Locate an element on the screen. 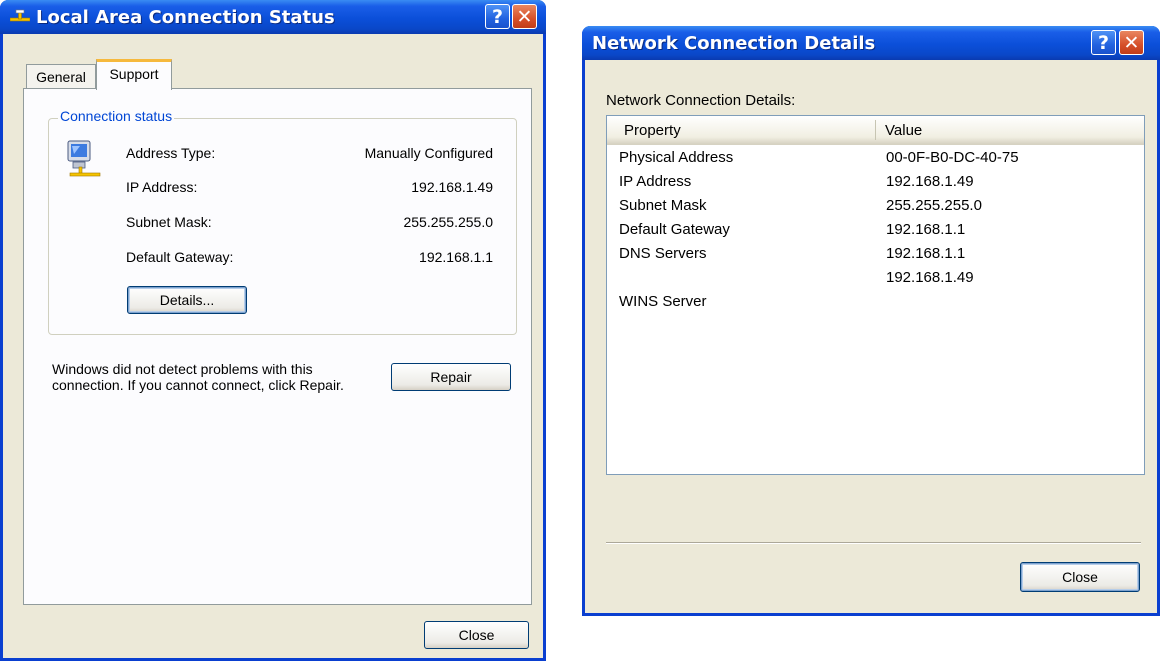 Image resolution: width=1163 pixels, height=661 pixels. column-header-property: Property is located at coordinates (652, 130).